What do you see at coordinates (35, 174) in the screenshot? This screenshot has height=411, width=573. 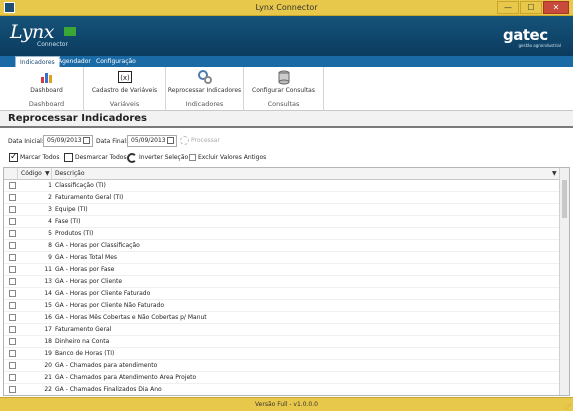 I see `code-column-header: Código ▼` at bounding box center [35, 174].